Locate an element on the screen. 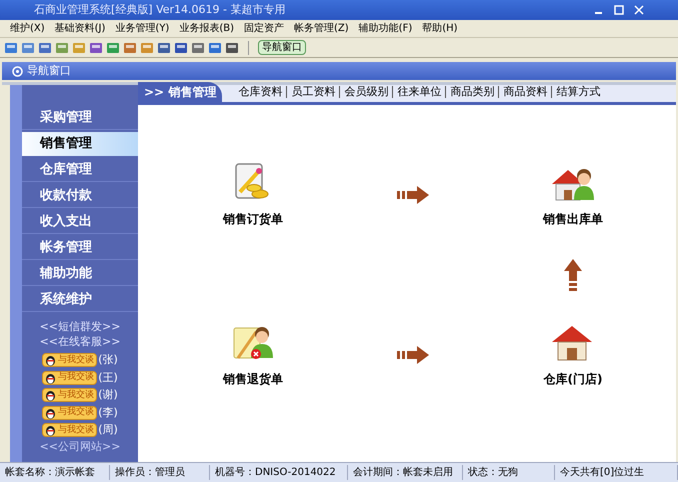 The height and width of the screenshot is (482, 678). section-title: >> 销售管理 is located at coordinates (180, 92).